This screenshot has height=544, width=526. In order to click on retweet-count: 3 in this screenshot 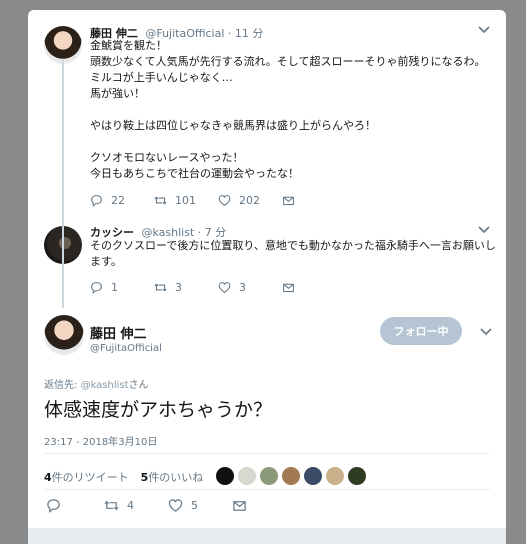, I will do `click(178, 287)`.